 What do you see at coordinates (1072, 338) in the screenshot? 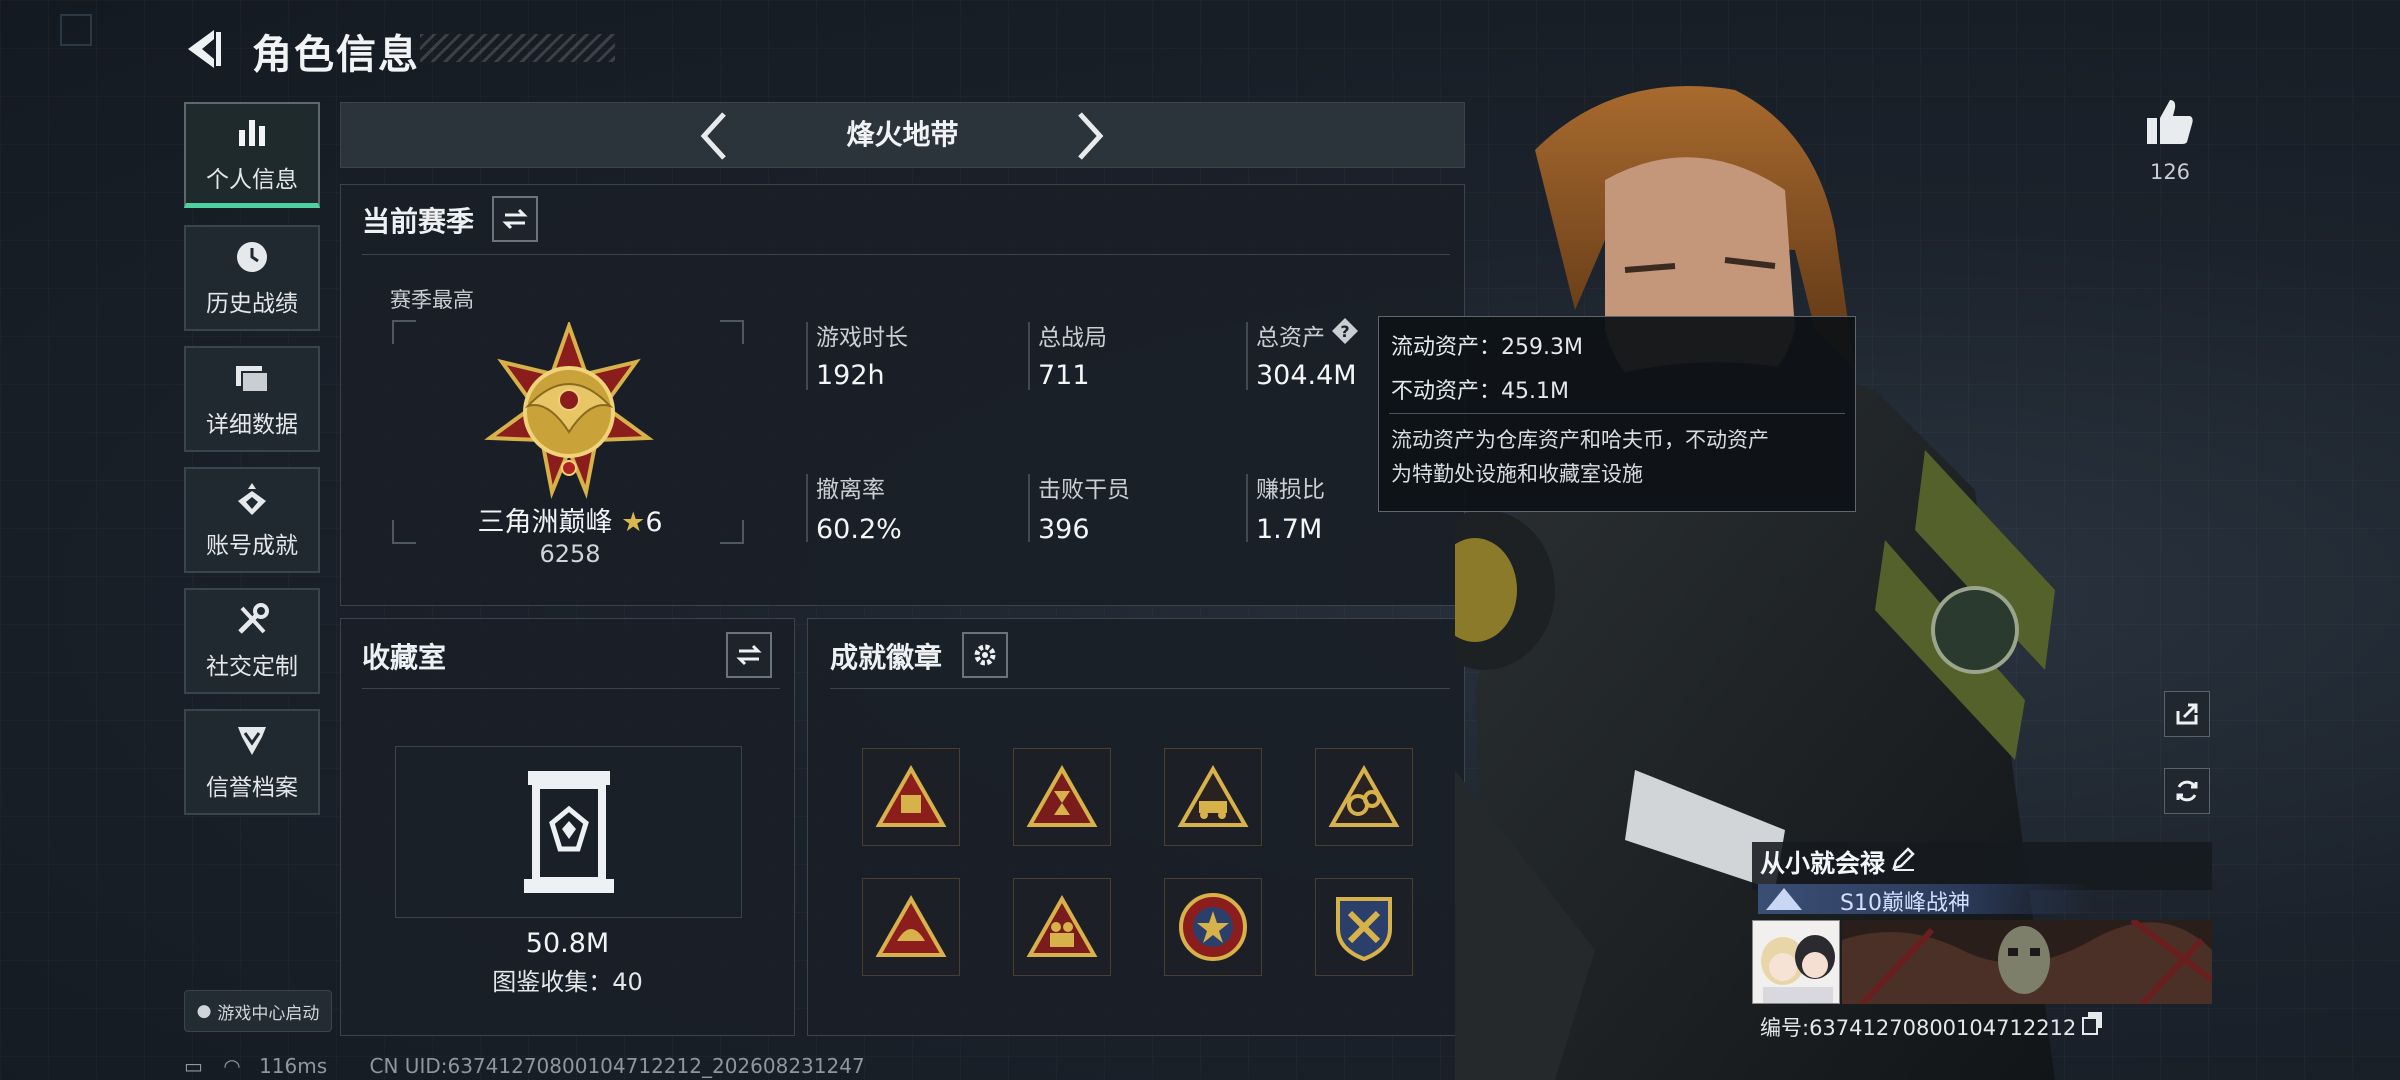
I see `stat-label-matches: 总战局` at bounding box center [1072, 338].